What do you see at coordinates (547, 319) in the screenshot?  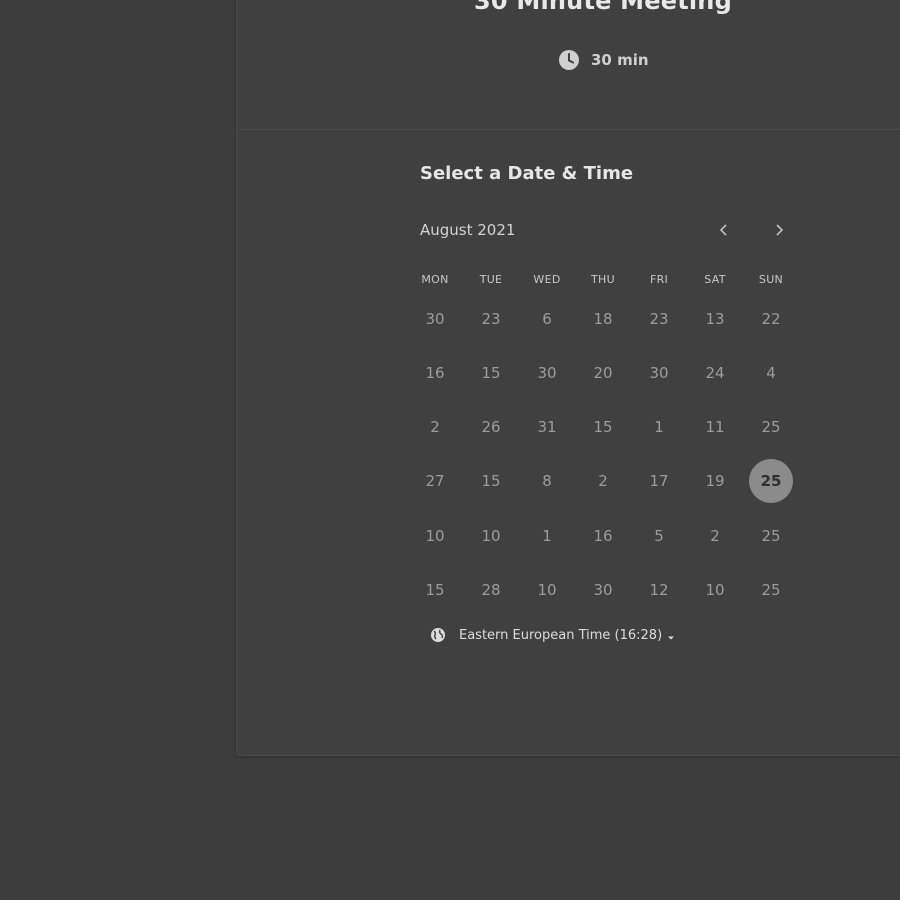 I see `date-cell: 6` at bounding box center [547, 319].